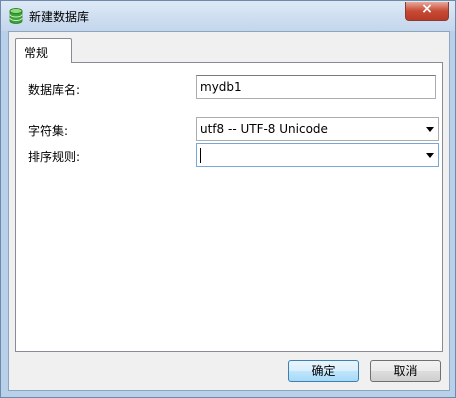 The image size is (456, 398). I want to click on cancel-button: 取消, so click(405, 371).